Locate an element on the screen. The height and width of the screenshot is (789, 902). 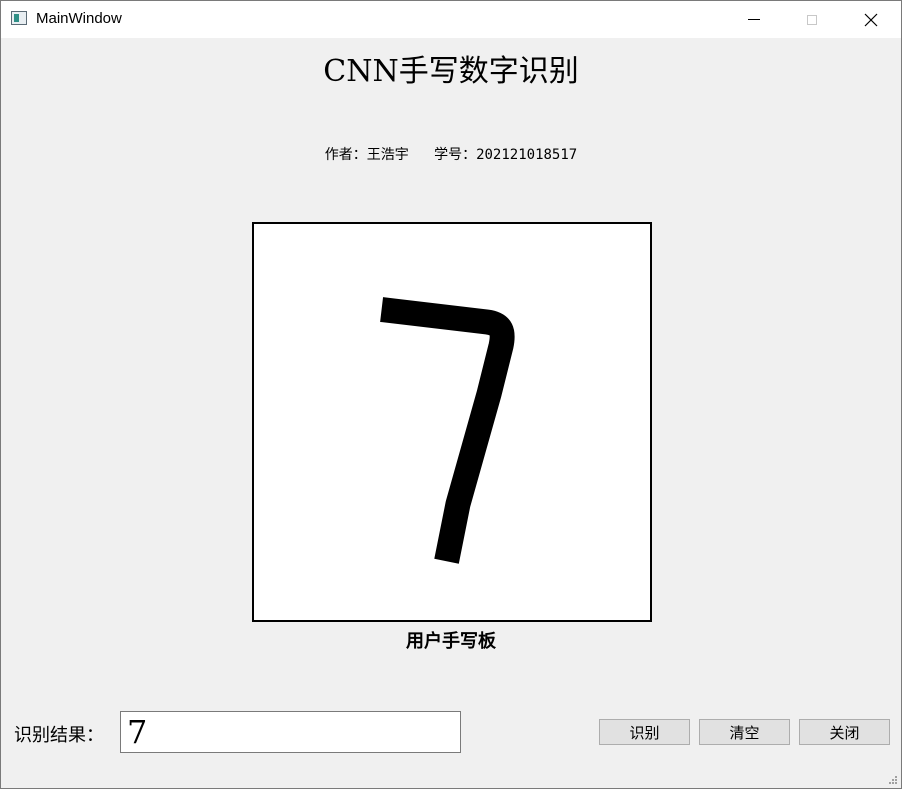
clear-button: 清空 is located at coordinates (744, 732).